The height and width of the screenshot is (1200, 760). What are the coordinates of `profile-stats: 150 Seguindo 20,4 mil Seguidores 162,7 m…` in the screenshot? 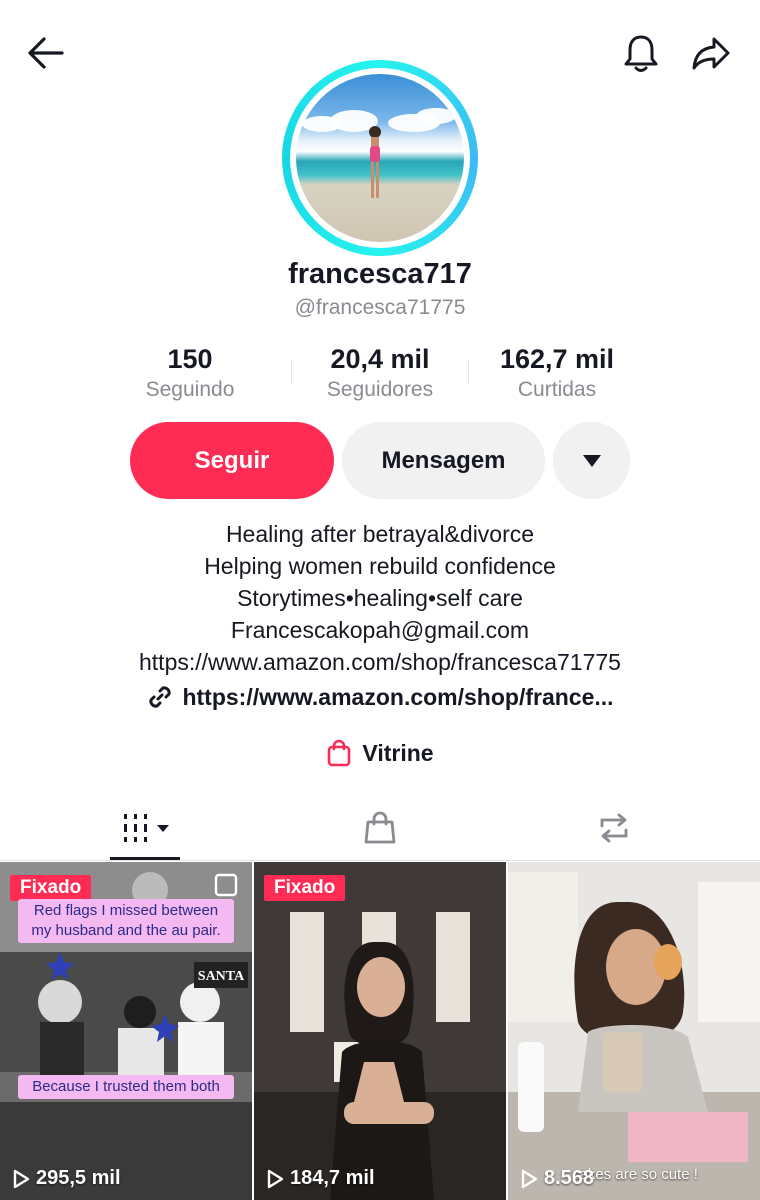 It's located at (380, 376).